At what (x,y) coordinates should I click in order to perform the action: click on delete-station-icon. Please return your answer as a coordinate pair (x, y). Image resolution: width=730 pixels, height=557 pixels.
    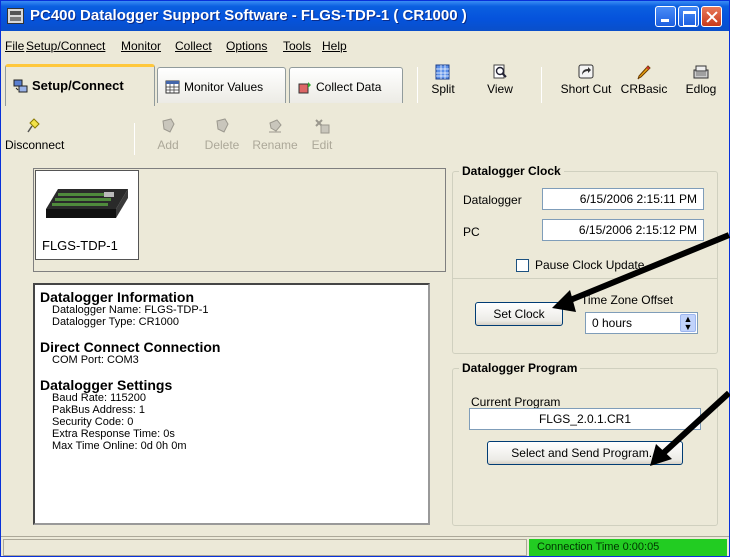
    Looking at the image, I should click on (222, 125).